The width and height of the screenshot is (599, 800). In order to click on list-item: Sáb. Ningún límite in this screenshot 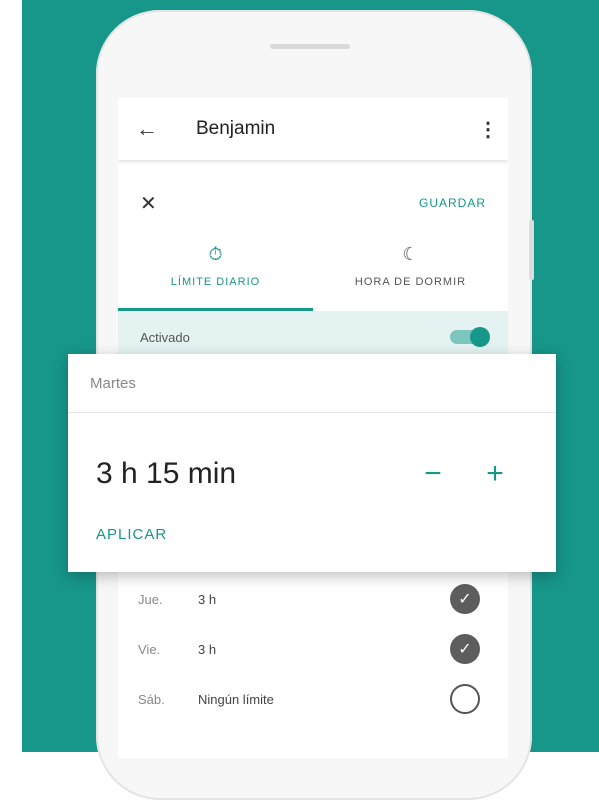, I will do `click(313, 699)`.